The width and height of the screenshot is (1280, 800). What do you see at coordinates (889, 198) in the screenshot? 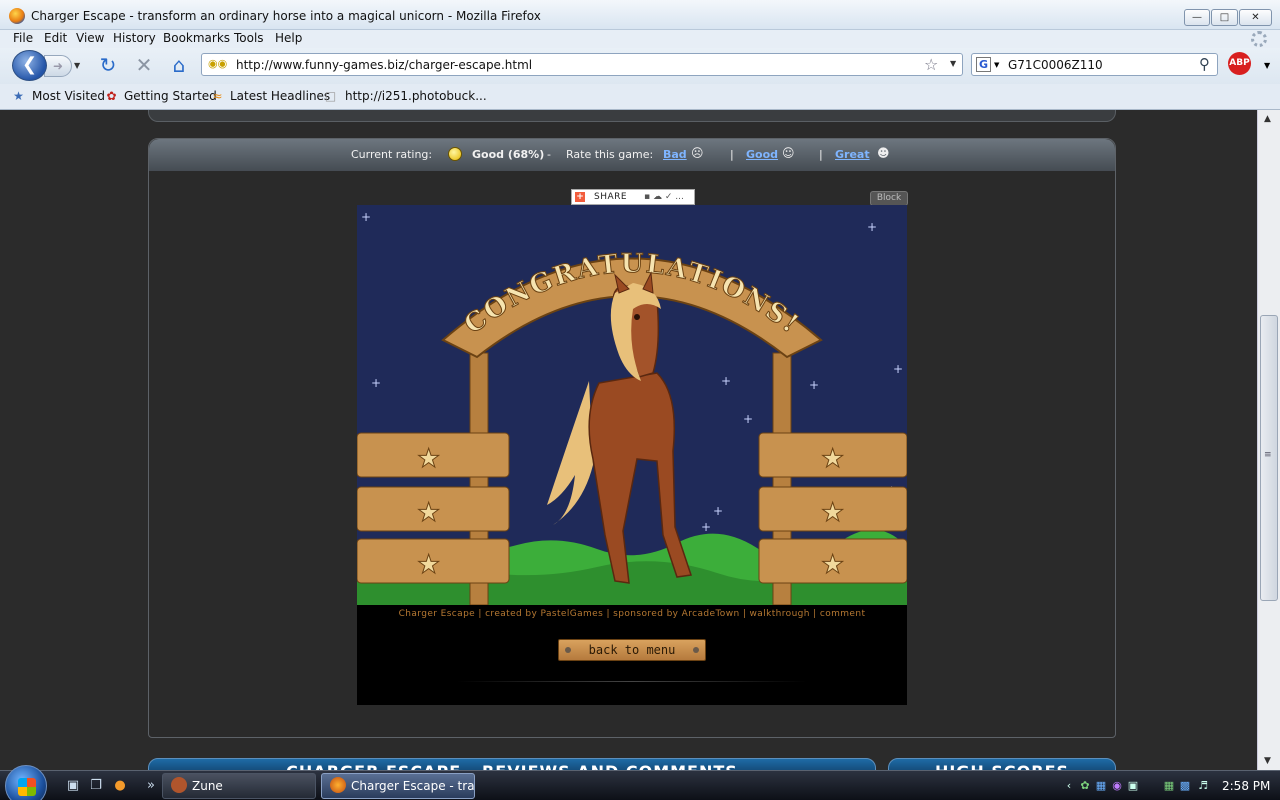
I see `block-button: Block` at bounding box center [889, 198].